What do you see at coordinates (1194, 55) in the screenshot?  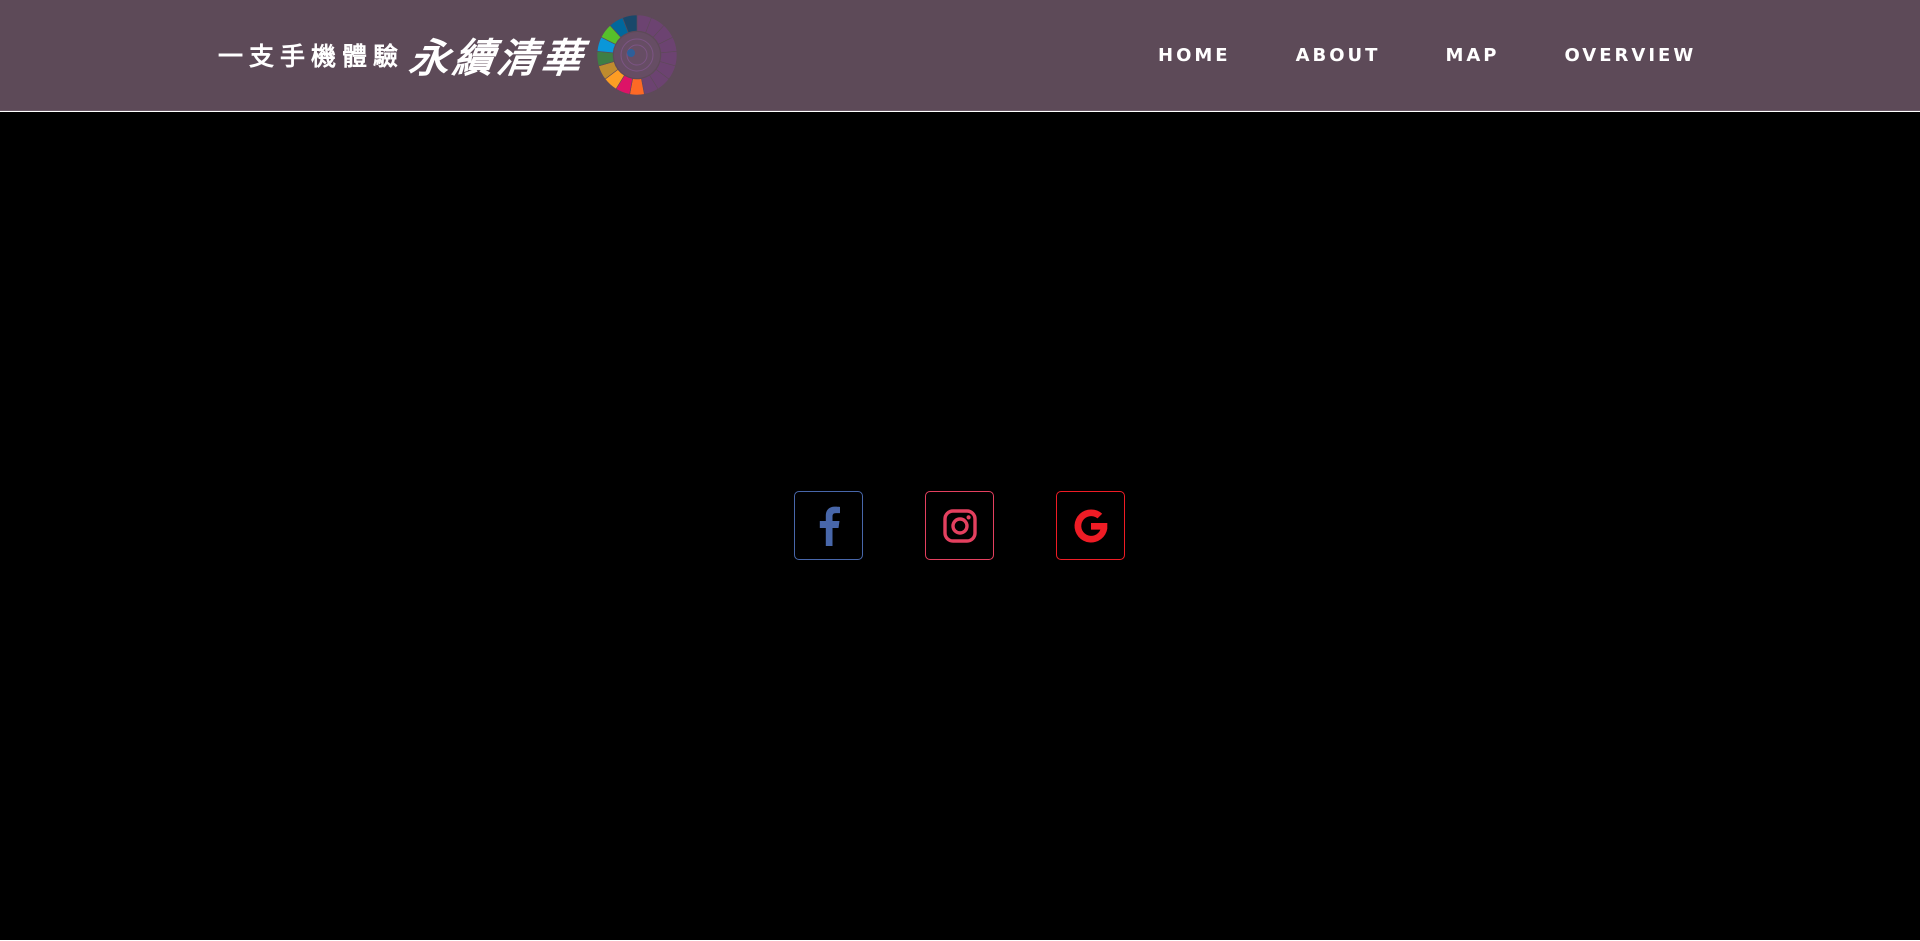 I see `nav-home: HOME` at bounding box center [1194, 55].